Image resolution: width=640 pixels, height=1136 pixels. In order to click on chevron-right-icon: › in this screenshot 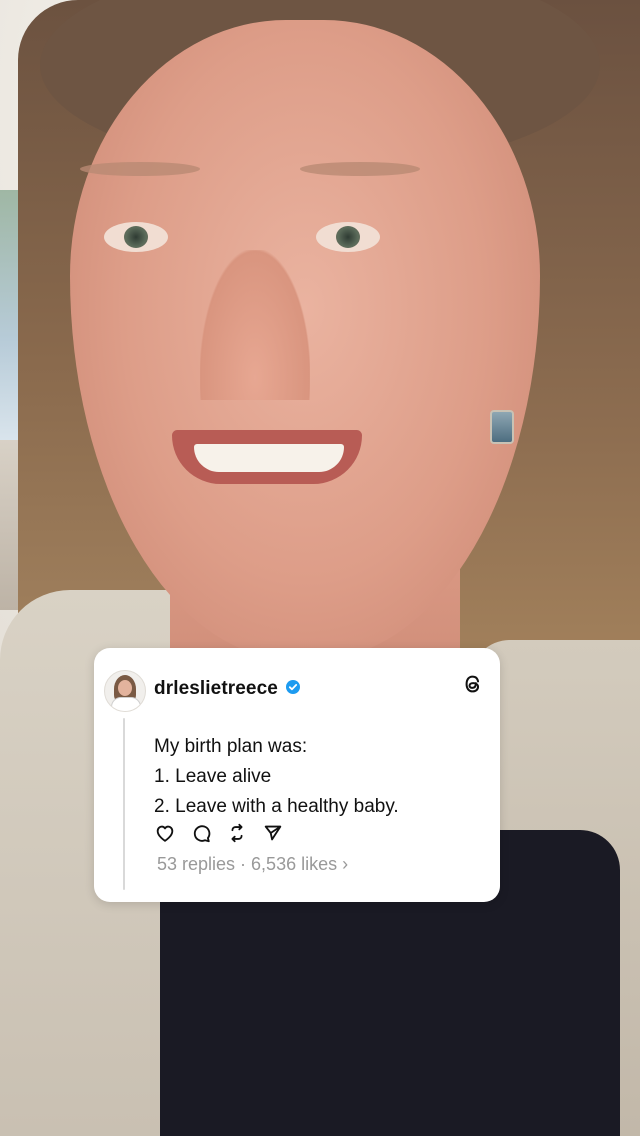, I will do `click(345, 864)`.